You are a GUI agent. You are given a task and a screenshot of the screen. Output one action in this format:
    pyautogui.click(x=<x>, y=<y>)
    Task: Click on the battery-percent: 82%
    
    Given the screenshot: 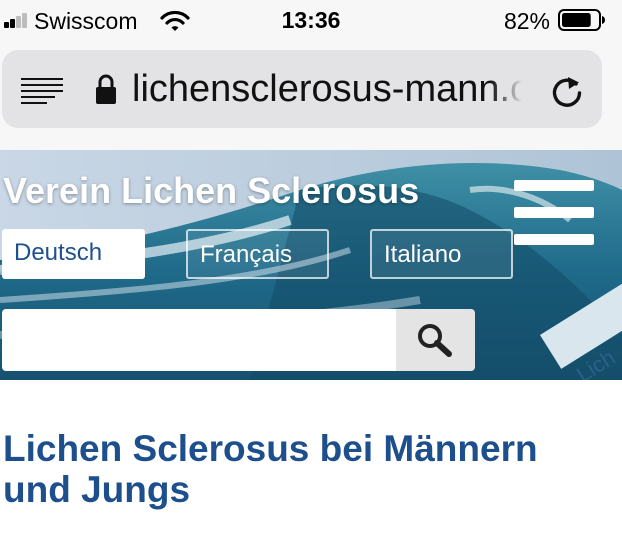 What is the action you would take?
    pyautogui.click(x=526, y=21)
    